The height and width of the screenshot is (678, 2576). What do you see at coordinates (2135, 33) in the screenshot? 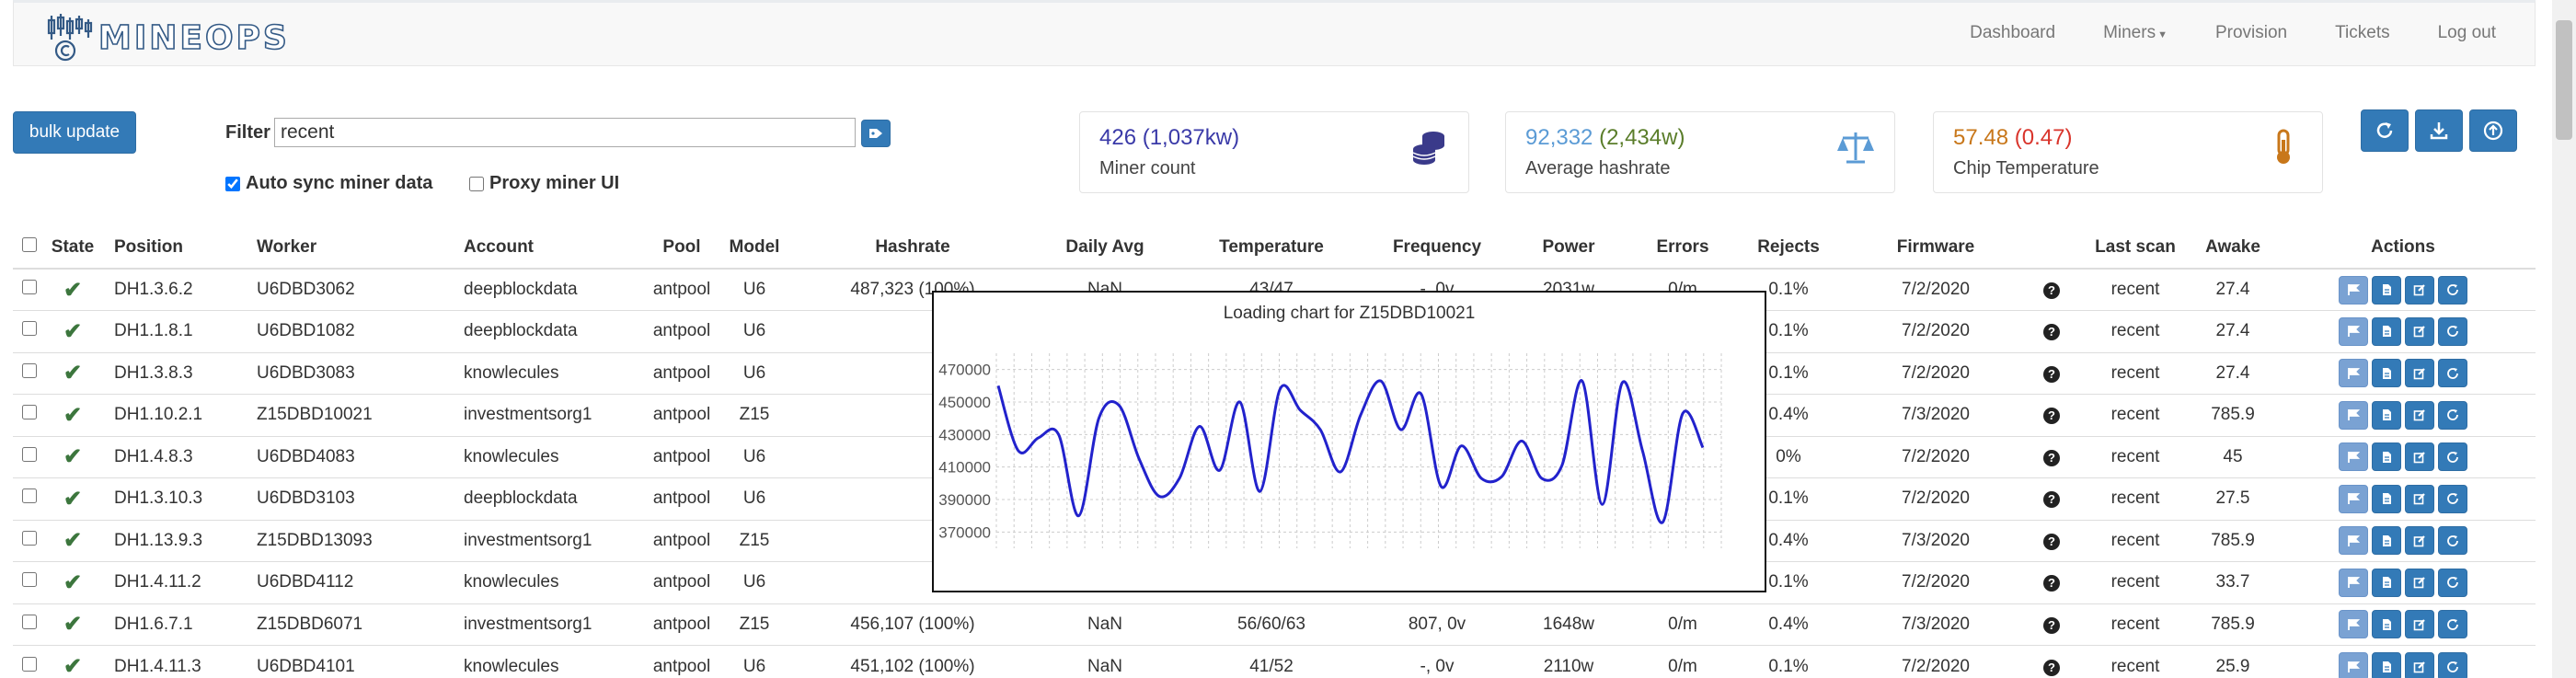
I see `nav-miners-dropdown: Miners ▼` at bounding box center [2135, 33].